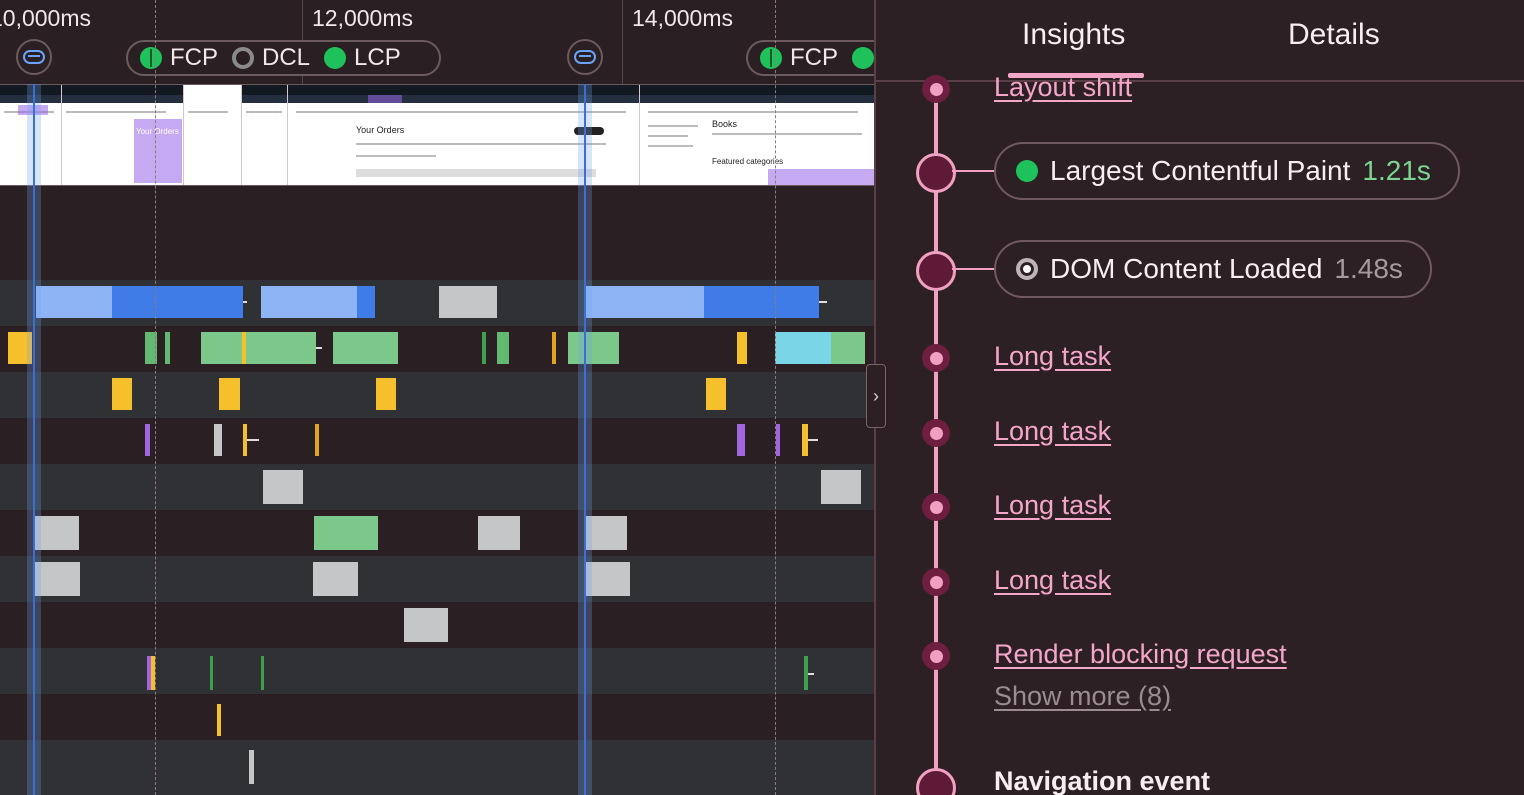  What do you see at coordinates (1368, 268) in the screenshot?
I see `dcl-value: 1.48s` at bounding box center [1368, 268].